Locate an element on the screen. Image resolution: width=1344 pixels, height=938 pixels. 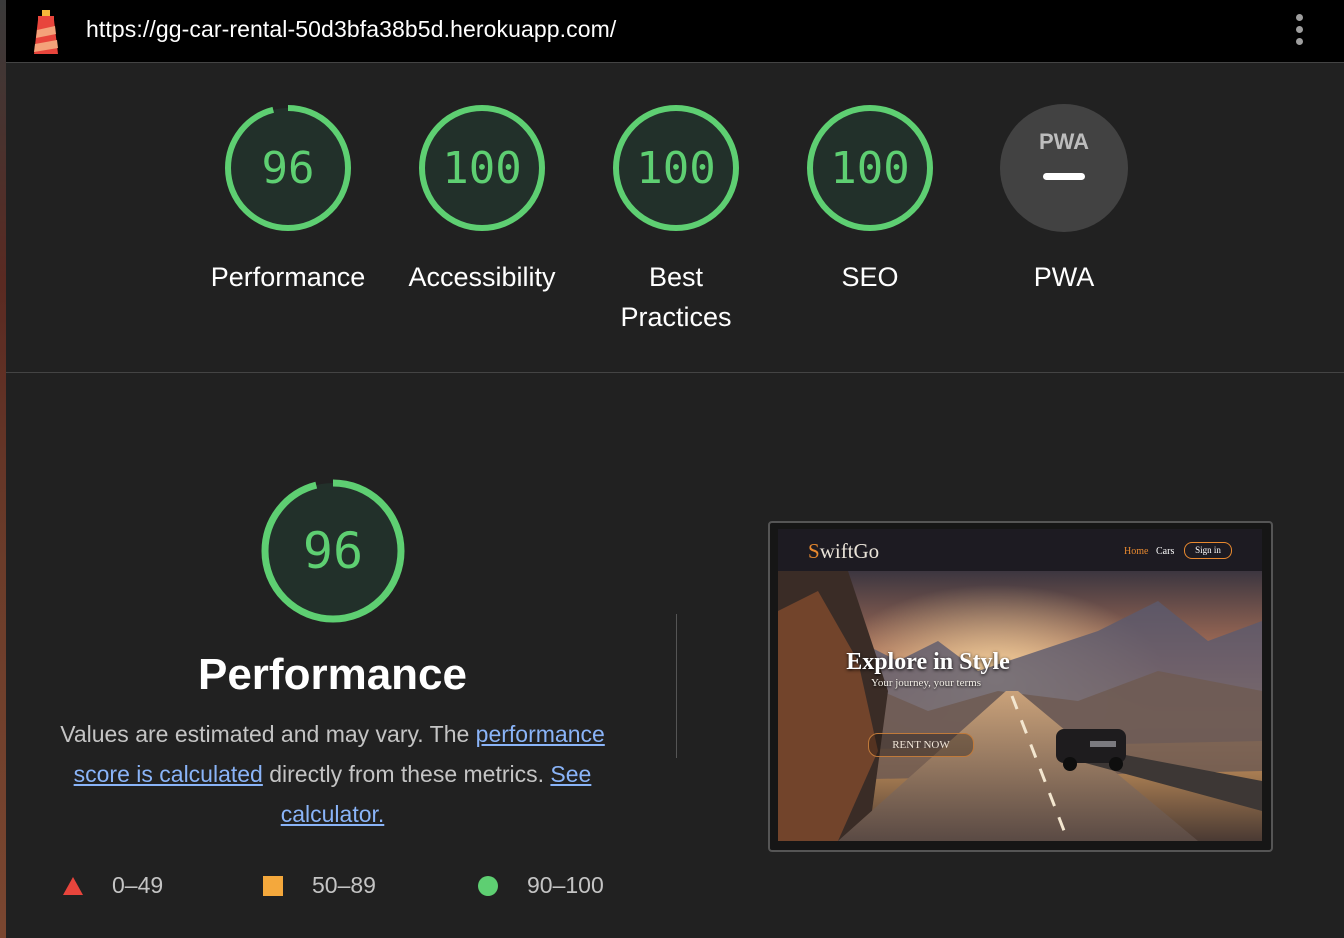
desc-text: directly from these metrics. is located at coordinates (406, 774).